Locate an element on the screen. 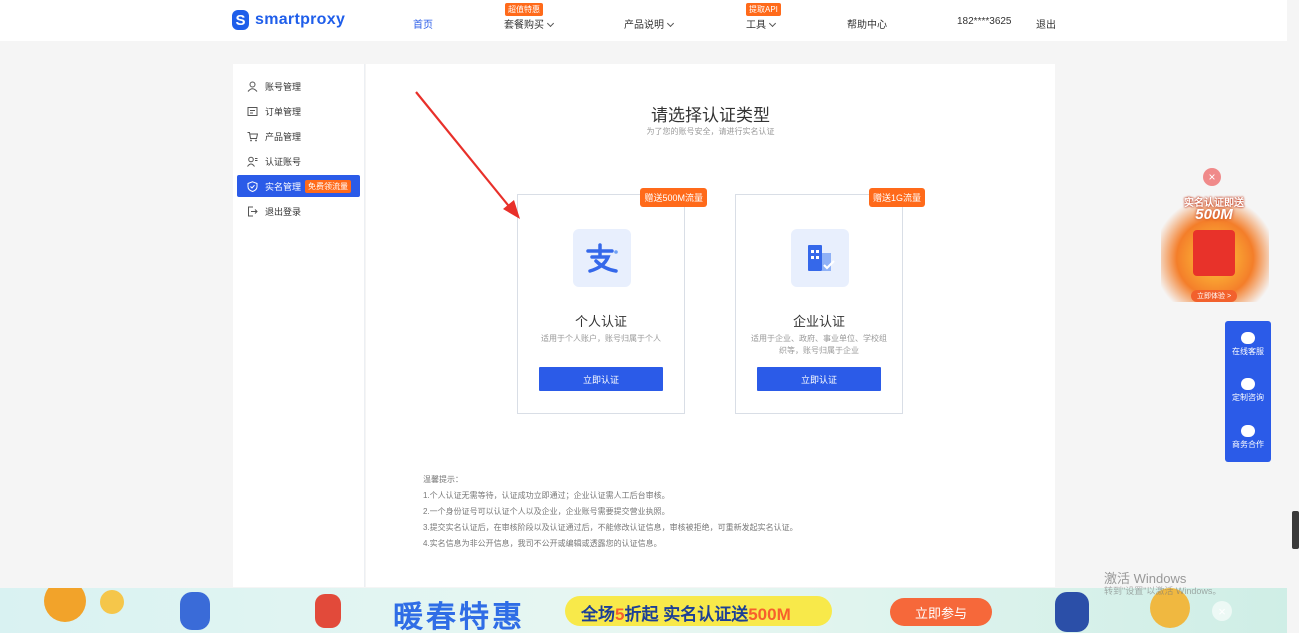 This screenshot has width=1299, height=633. shield-icon is located at coordinates (252, 186).